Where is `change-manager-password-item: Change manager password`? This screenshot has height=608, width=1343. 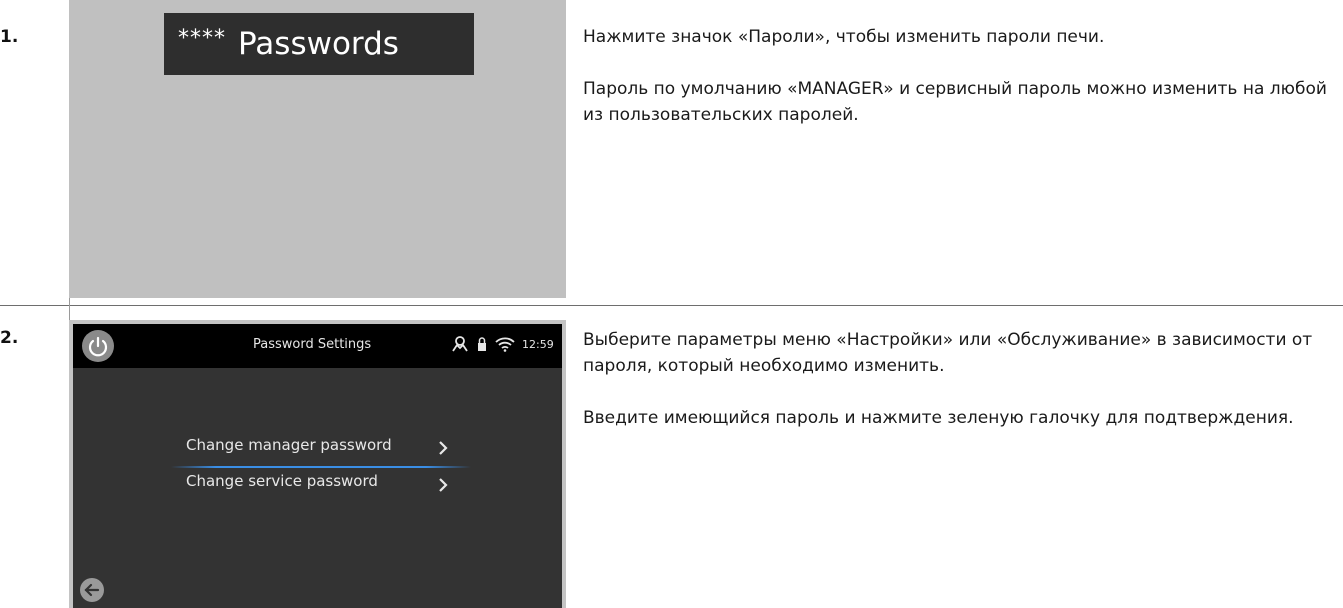
change-manager-password-item: Change manager password is located at coordinates (289, 445).